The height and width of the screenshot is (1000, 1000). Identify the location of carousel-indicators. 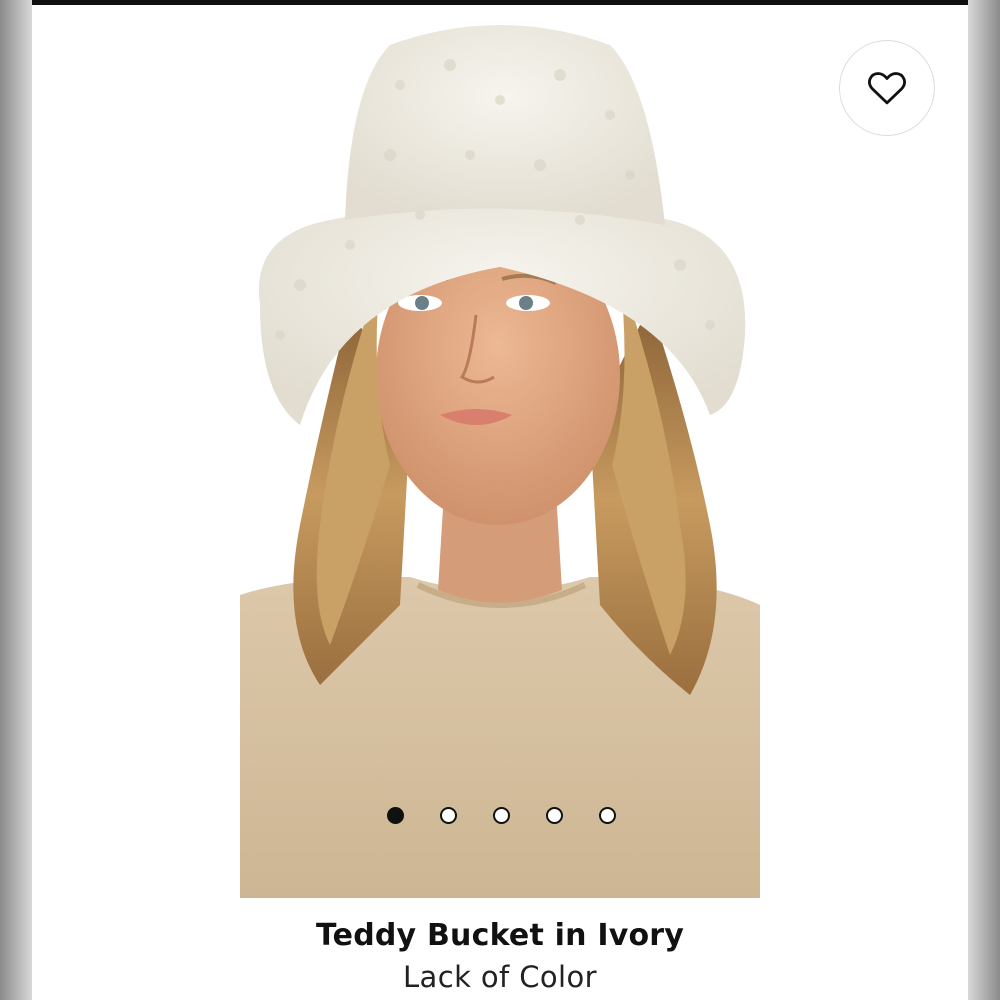
(500, 815).